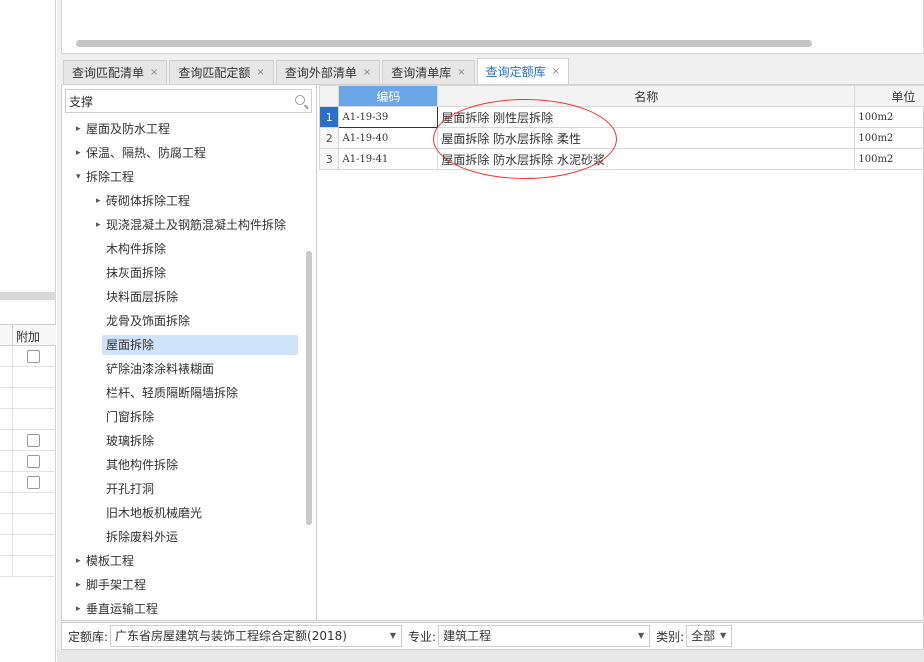 The height and width of the screenshot is (662, 924). What do you see at coordinates (130, 345) in the screenshot?
I see `tree-node-label: 屋面拆除` at bounding box center [130, 345].